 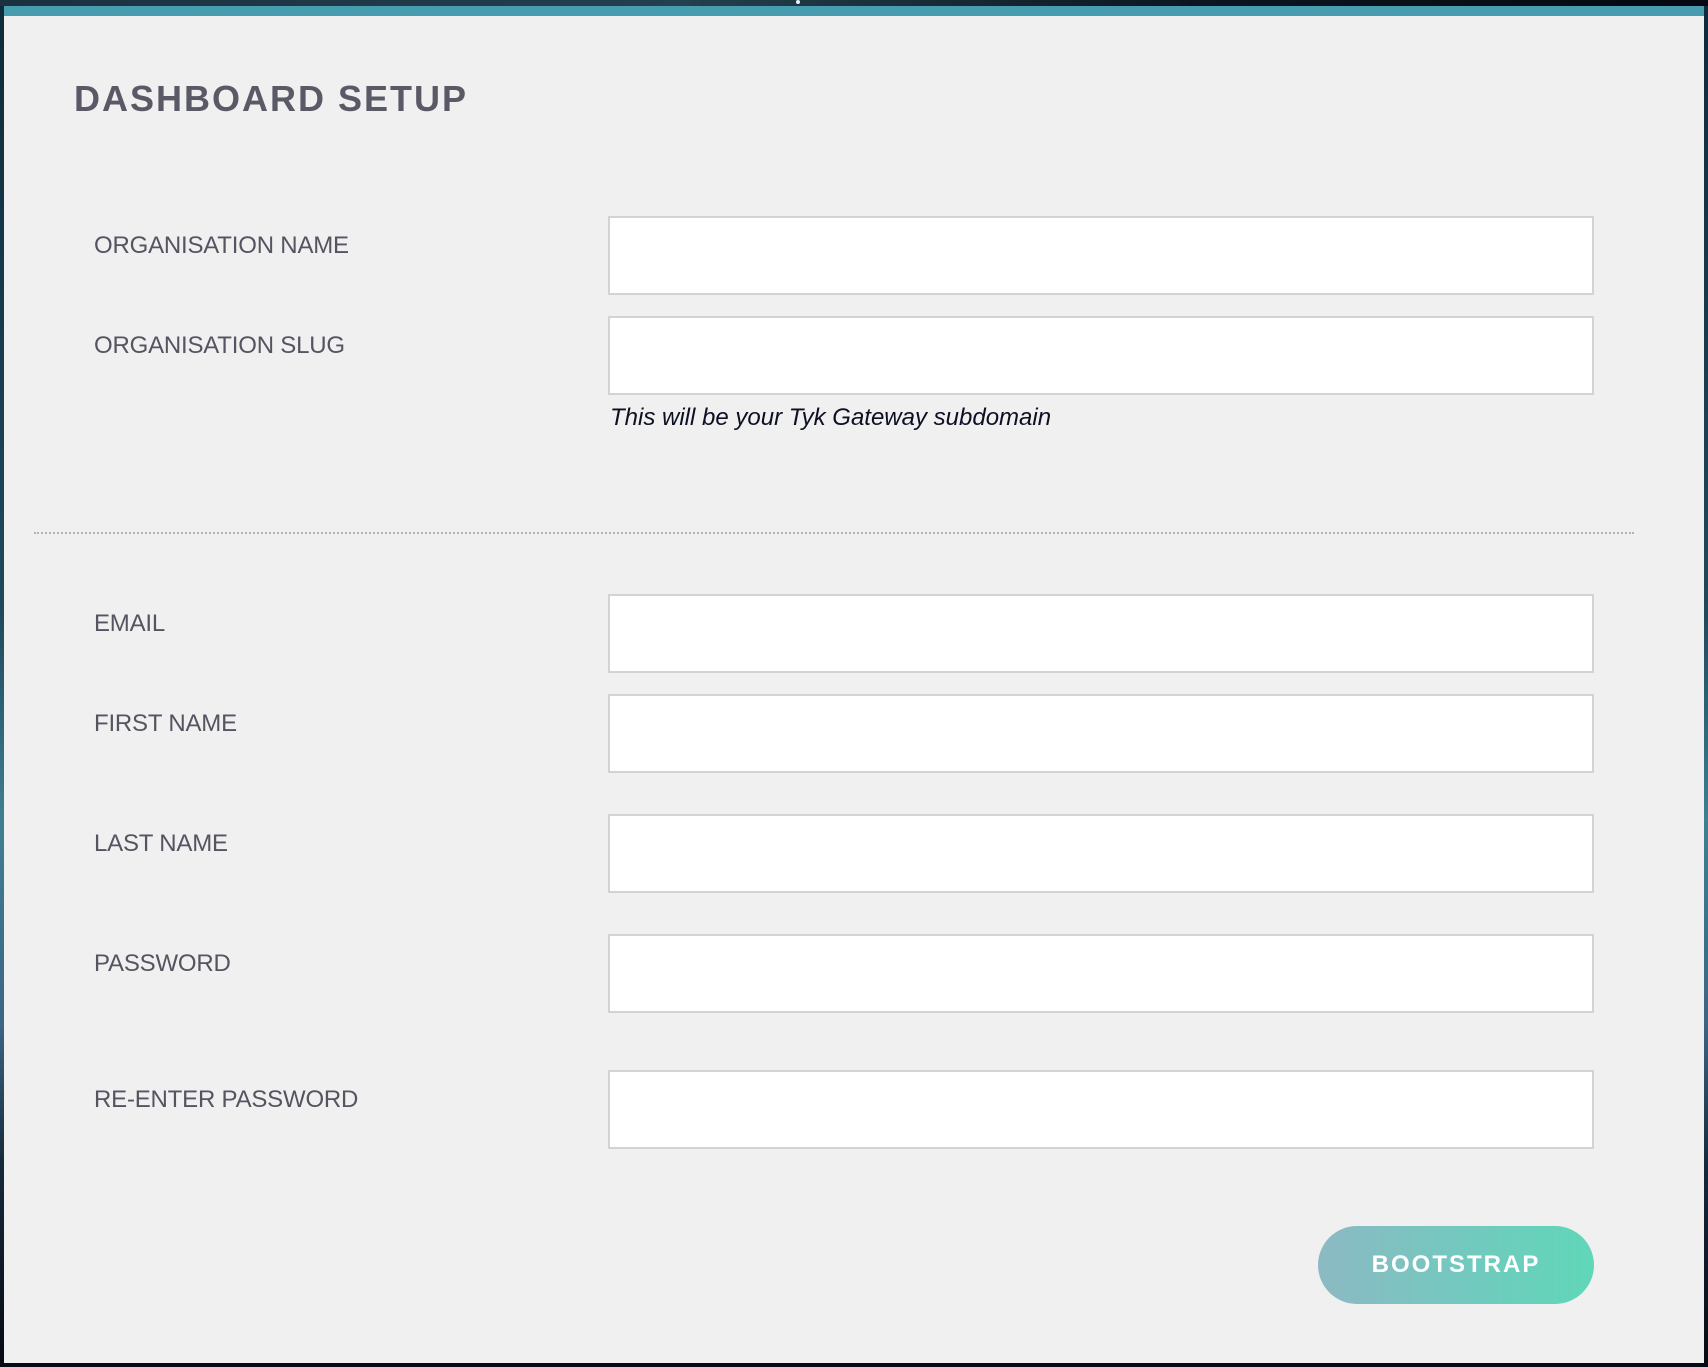 I want to click on password-input, so click(x=1101, y=973).